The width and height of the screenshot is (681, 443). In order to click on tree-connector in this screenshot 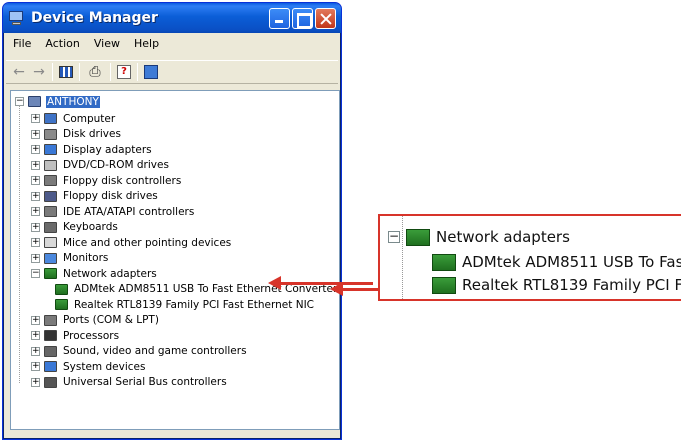, I will do `click(19, 244)`.